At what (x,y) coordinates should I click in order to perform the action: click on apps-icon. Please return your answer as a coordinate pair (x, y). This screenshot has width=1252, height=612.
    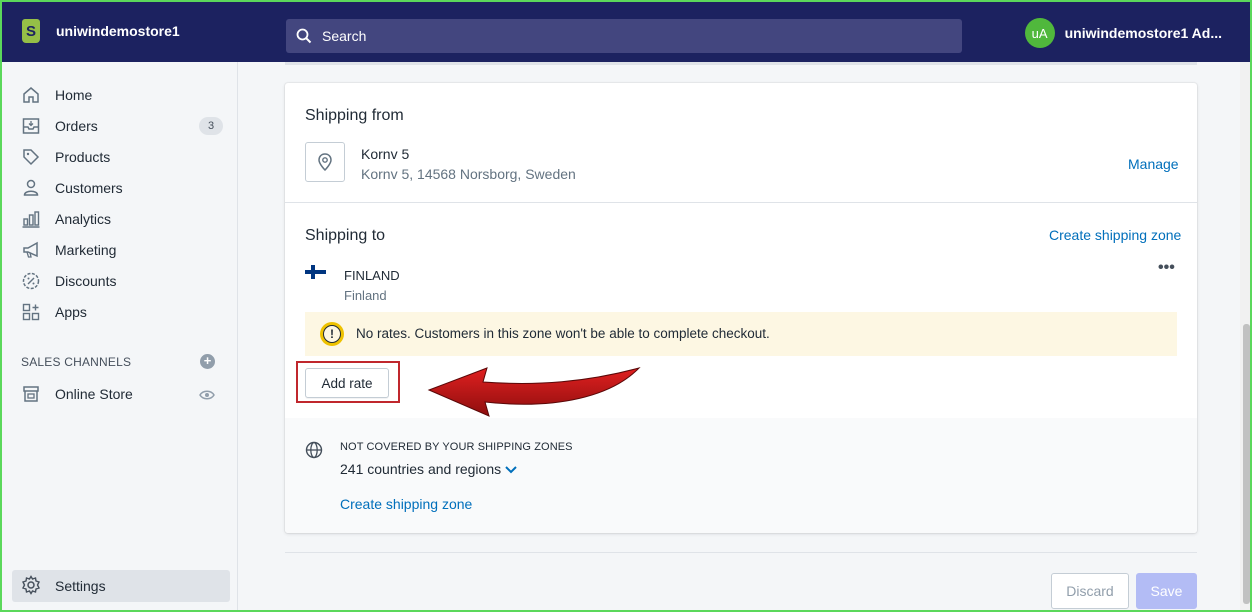
    Looking at the image, I should click on (31, 312).